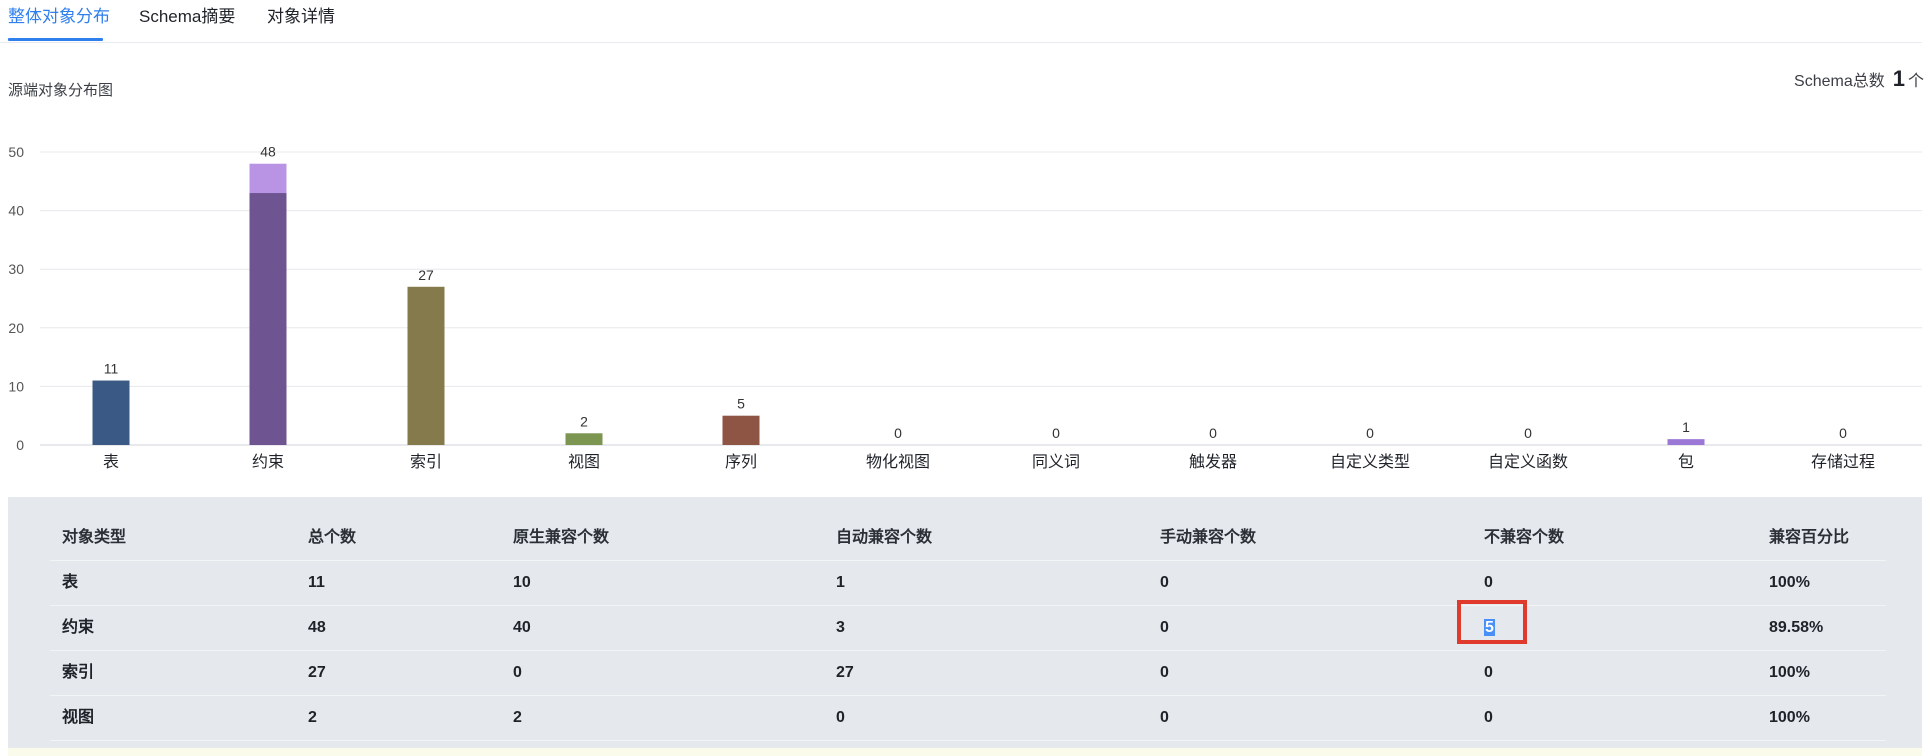 The image size is (1930, 756). Describe the element at coordinates (522, 582) in the screenshot. I see `table-cell: 10` at that location.